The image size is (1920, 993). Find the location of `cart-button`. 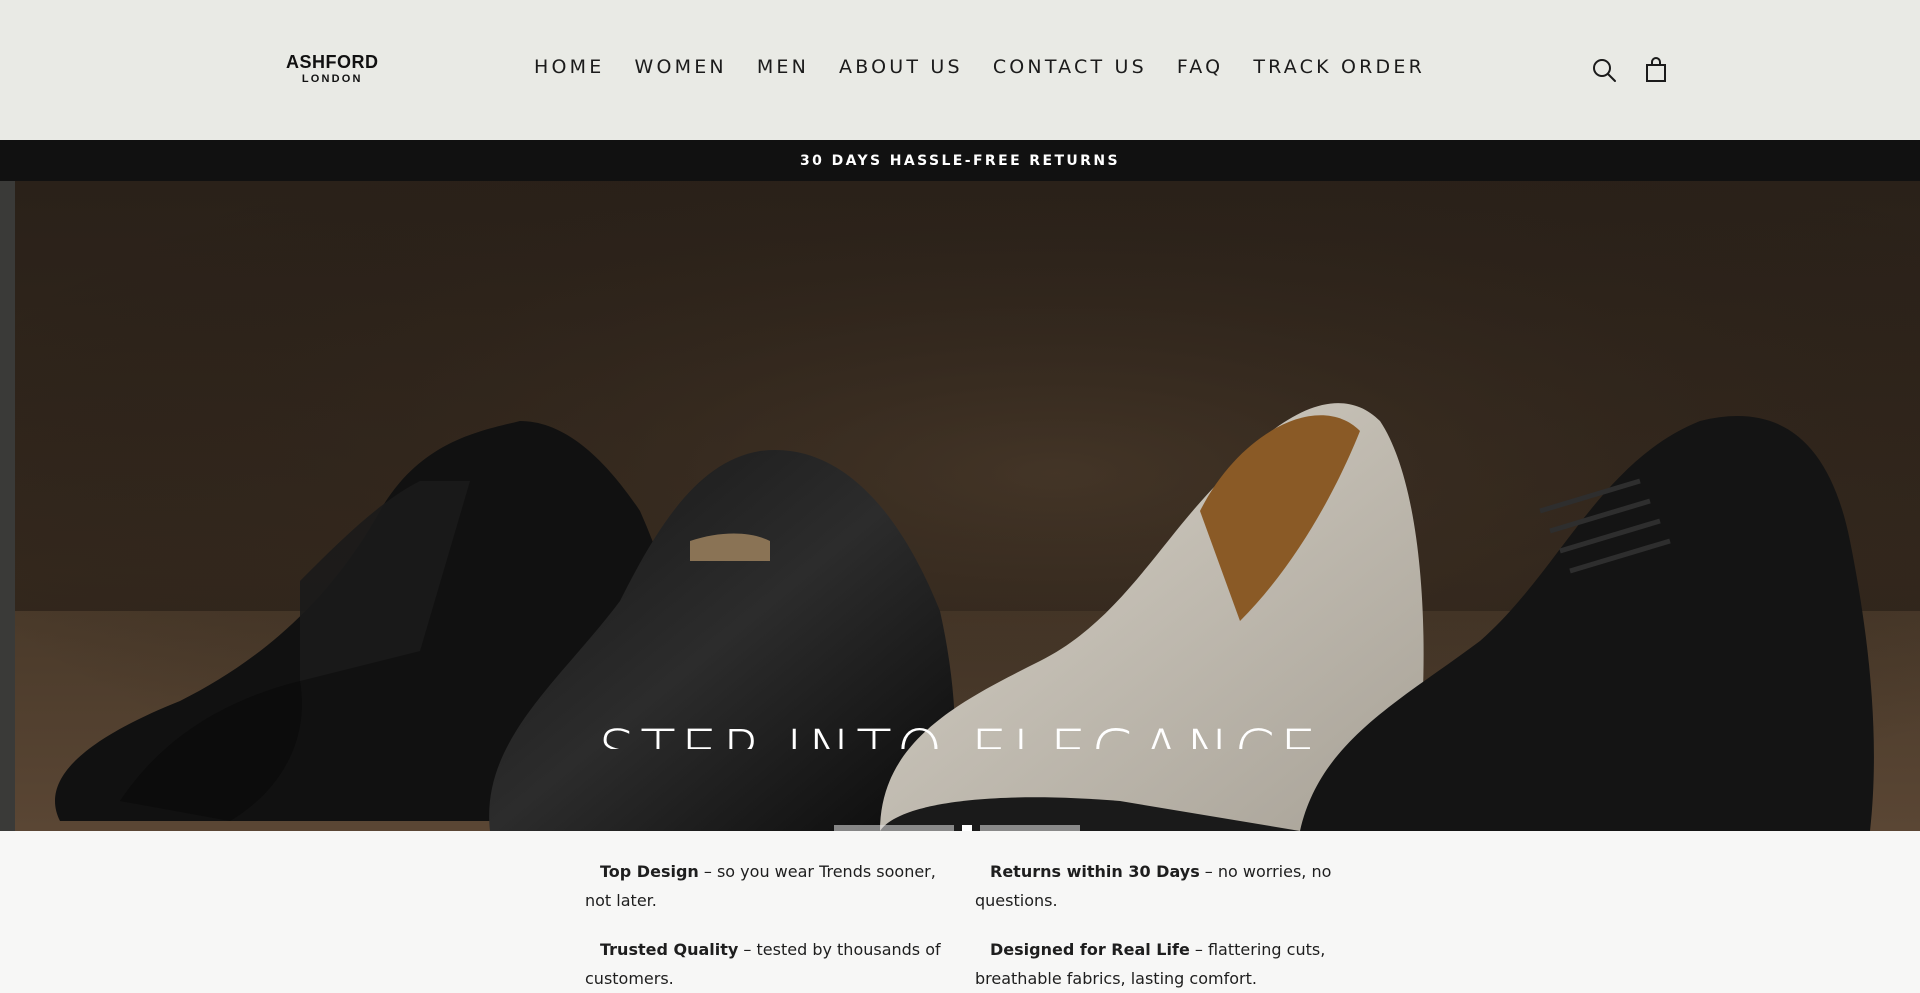

cart-button is located at coordinates (1656, 70).